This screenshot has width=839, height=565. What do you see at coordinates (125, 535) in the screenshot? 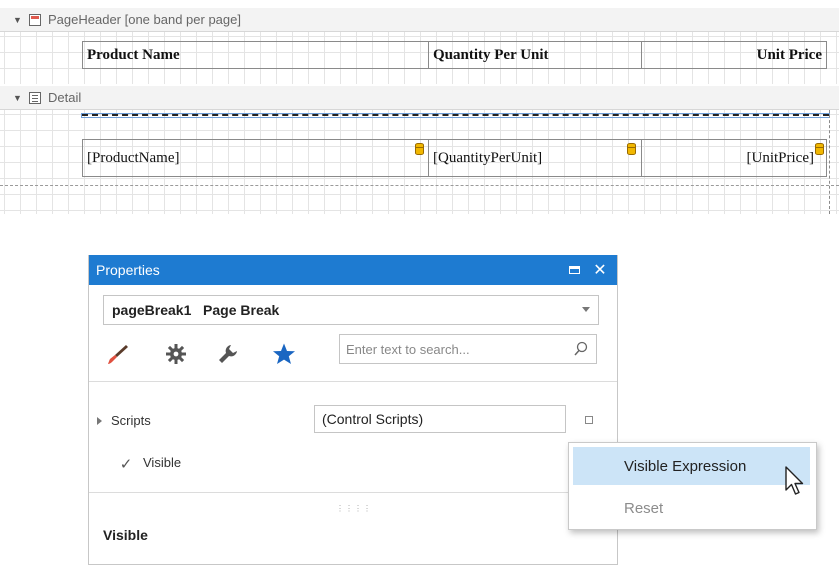
I see `description-title: Visible` at bounding box center [125, 535].